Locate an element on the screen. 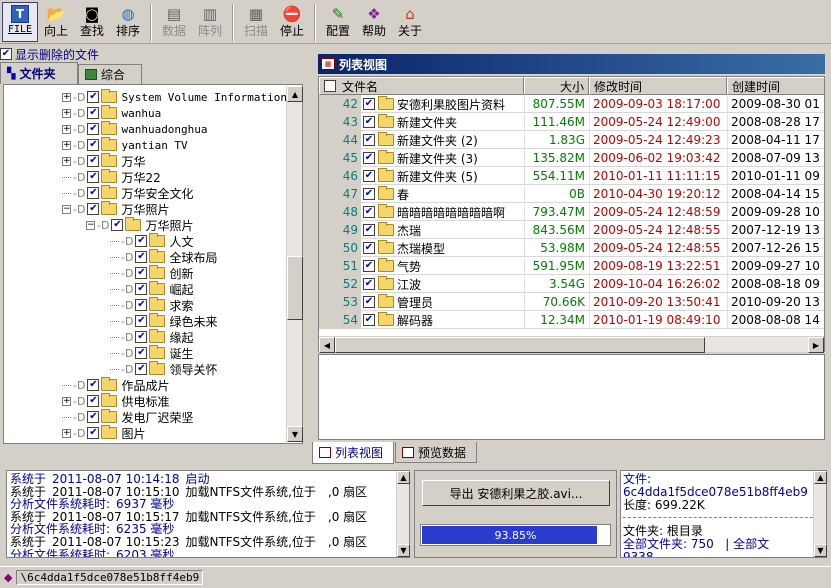 Image resolution: width=831 pixels, height=588 pixels. toolbar-button-1: 📂 向上 is located at coordinates (56, 22).